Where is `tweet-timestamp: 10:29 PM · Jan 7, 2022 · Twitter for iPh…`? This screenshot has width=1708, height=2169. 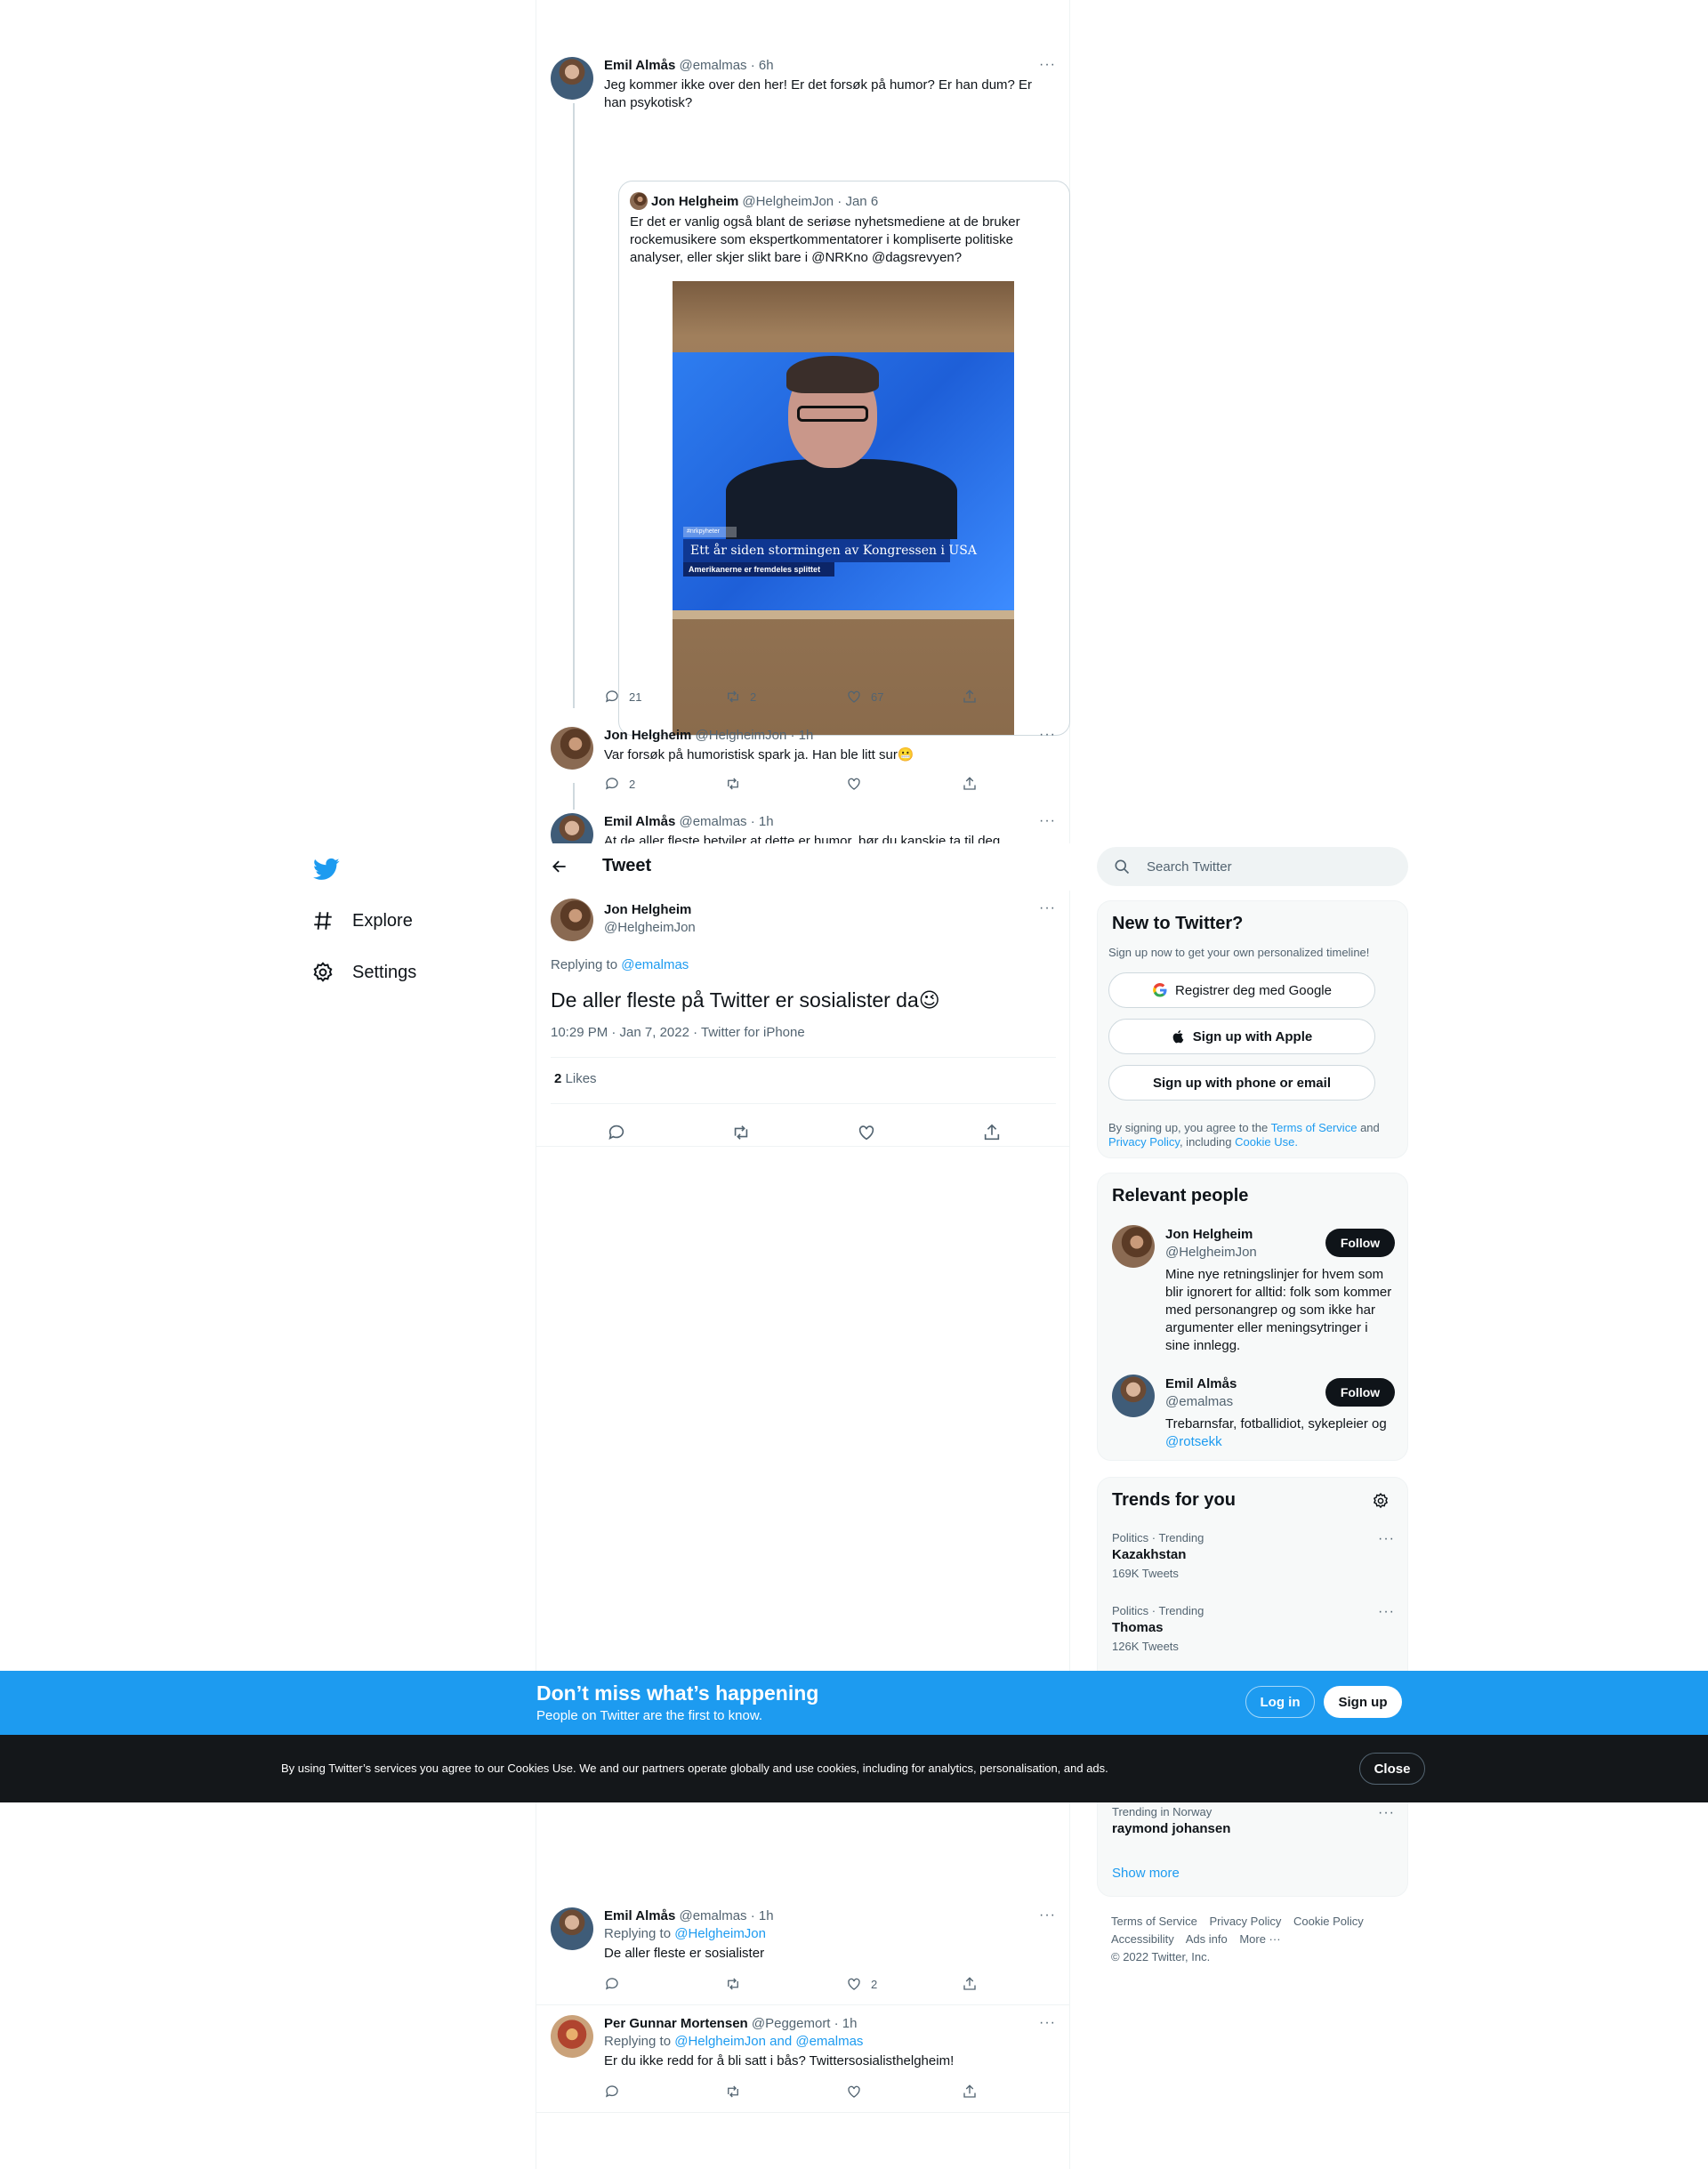 tweet-timestamp: 10:29 PM · Jan 7, 2022 · Twitter for iPh… is located at coordinates (678, 1032).